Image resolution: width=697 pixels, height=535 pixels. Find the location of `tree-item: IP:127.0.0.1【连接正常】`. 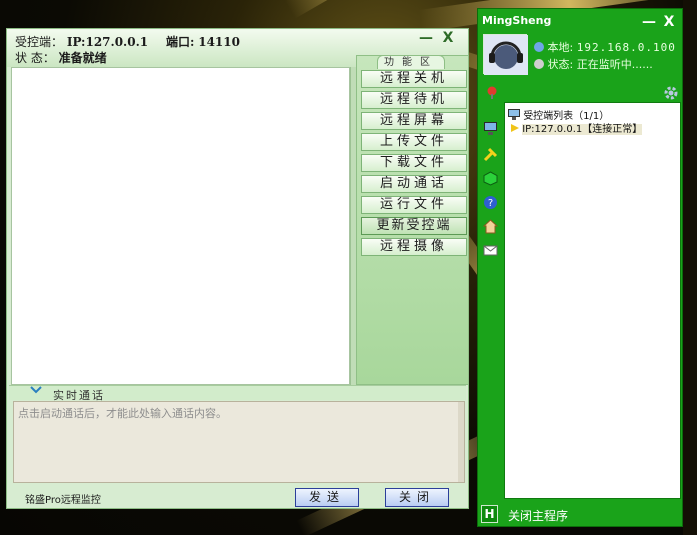

tree-item: IP:127.0.0.1【连接正常】 is located at coordinates (577, 127).